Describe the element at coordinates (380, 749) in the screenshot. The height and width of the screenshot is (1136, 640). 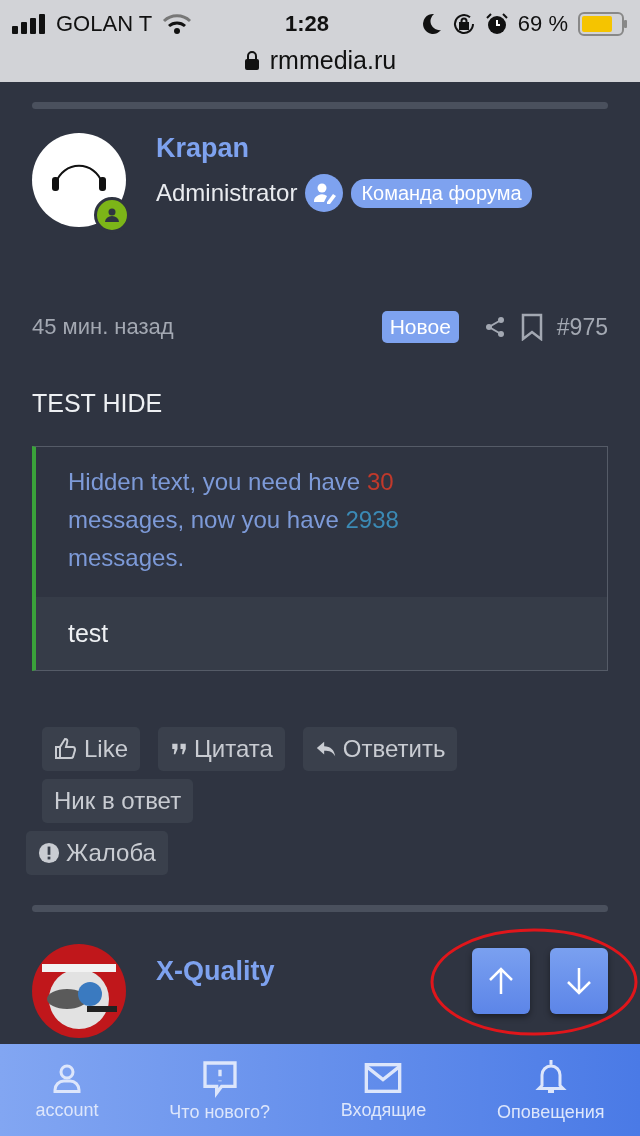
I see `reply-button: Ответить` at that location.